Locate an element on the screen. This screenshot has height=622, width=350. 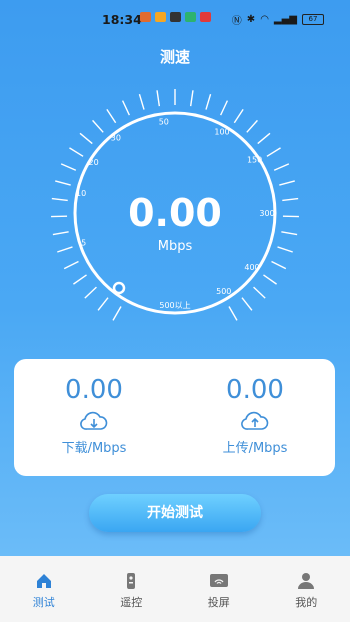
upload-label: 上传/Mbps is located at coordinates (255, 448).